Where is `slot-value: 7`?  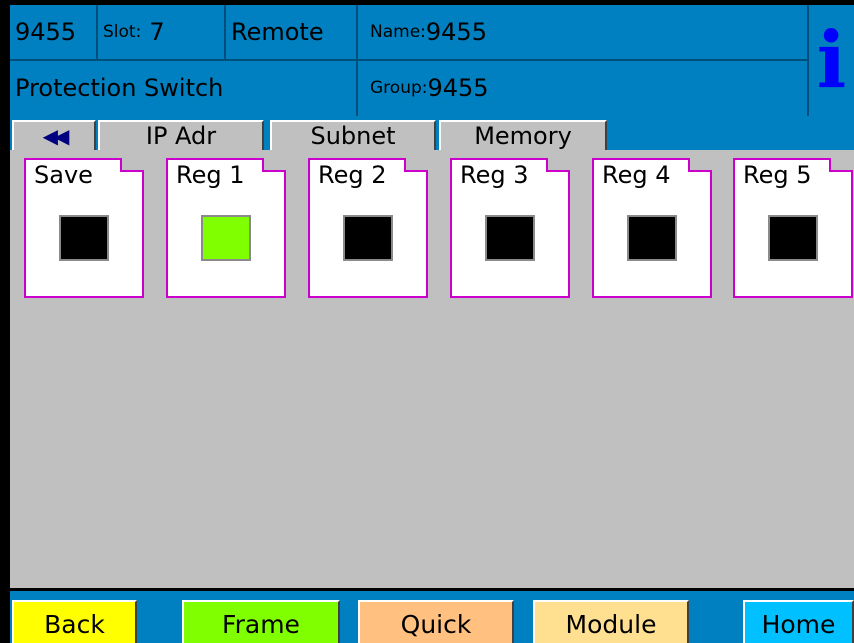
slot-value: 7 is located at coordinates (157, 32).